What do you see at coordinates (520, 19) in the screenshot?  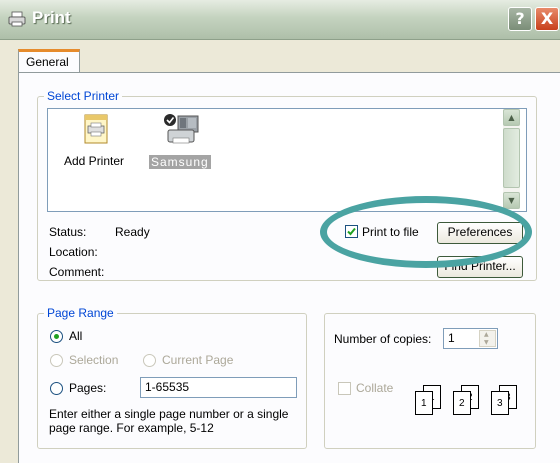 I see `help-button: ?` at bounding box center [520, 19].